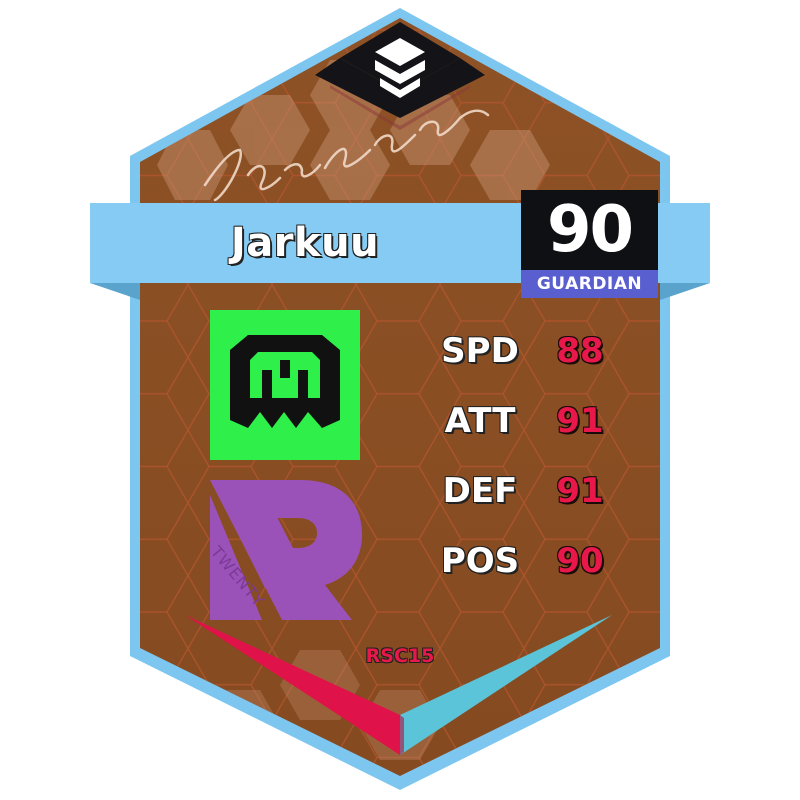 The height and width of the screenshot is (800, 800). I want to click on season-tag: RSC15, so click(400, 656).